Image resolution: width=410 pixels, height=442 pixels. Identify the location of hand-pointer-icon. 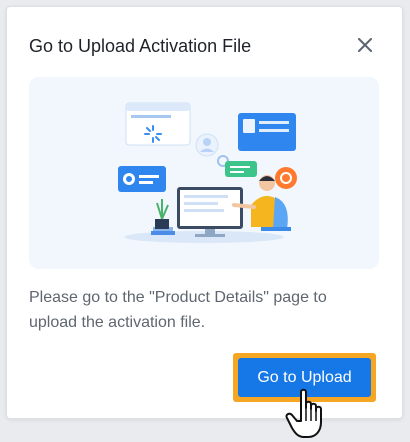
(303, 413).